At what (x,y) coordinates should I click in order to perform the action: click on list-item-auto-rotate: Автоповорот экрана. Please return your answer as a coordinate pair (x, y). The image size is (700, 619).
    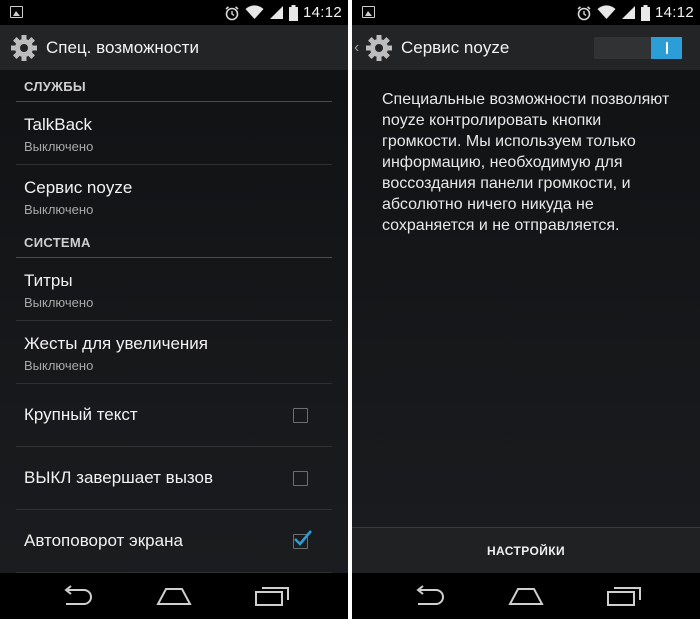
    Looking at the image, I should click on (174, 541).